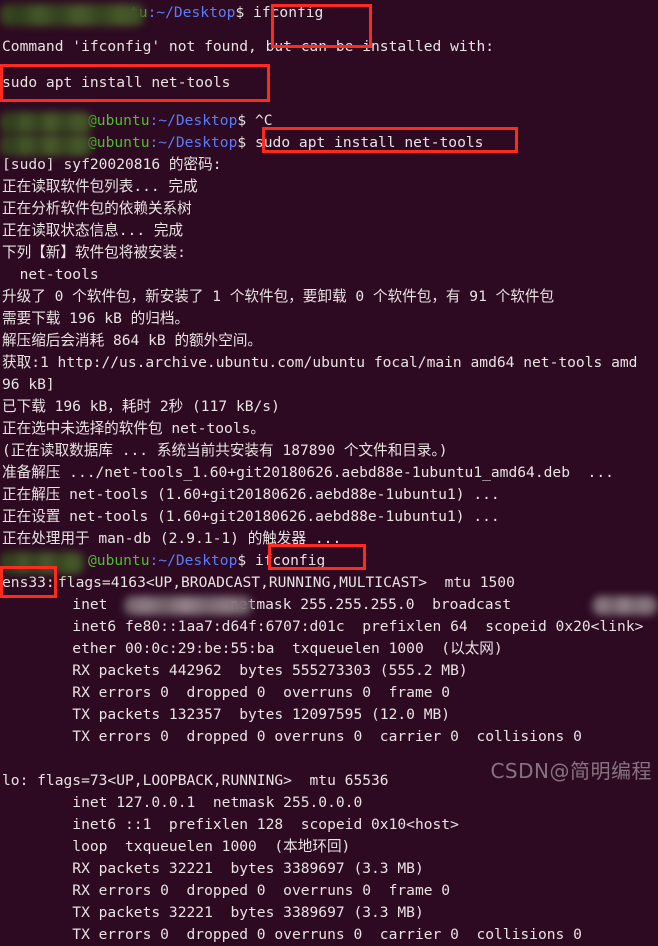 The height and width of the screenshot is (946, 658). I want to click on iface-ens33-rx-errors: RX errors 0 dropped 0 overruns 0 frame 0, so click(226, 692).